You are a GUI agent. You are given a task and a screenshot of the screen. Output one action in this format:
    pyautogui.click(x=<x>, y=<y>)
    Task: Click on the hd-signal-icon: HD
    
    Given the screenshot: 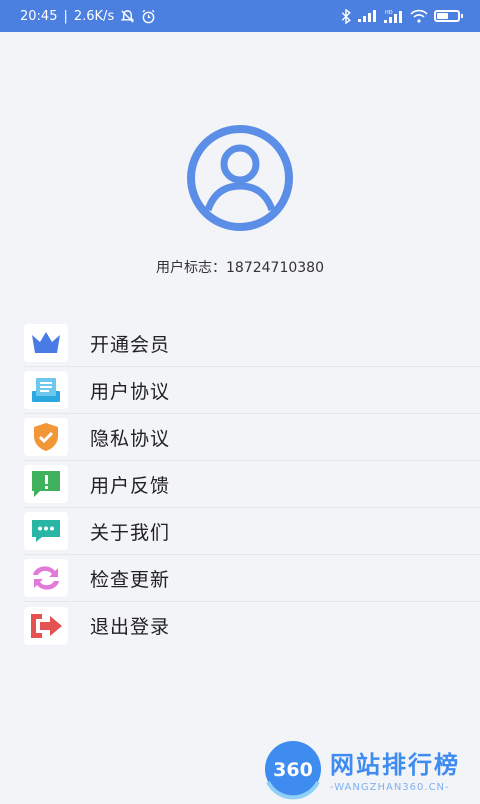 What is the action you would take?
    pyautogui.click(x=394, y=16)
    